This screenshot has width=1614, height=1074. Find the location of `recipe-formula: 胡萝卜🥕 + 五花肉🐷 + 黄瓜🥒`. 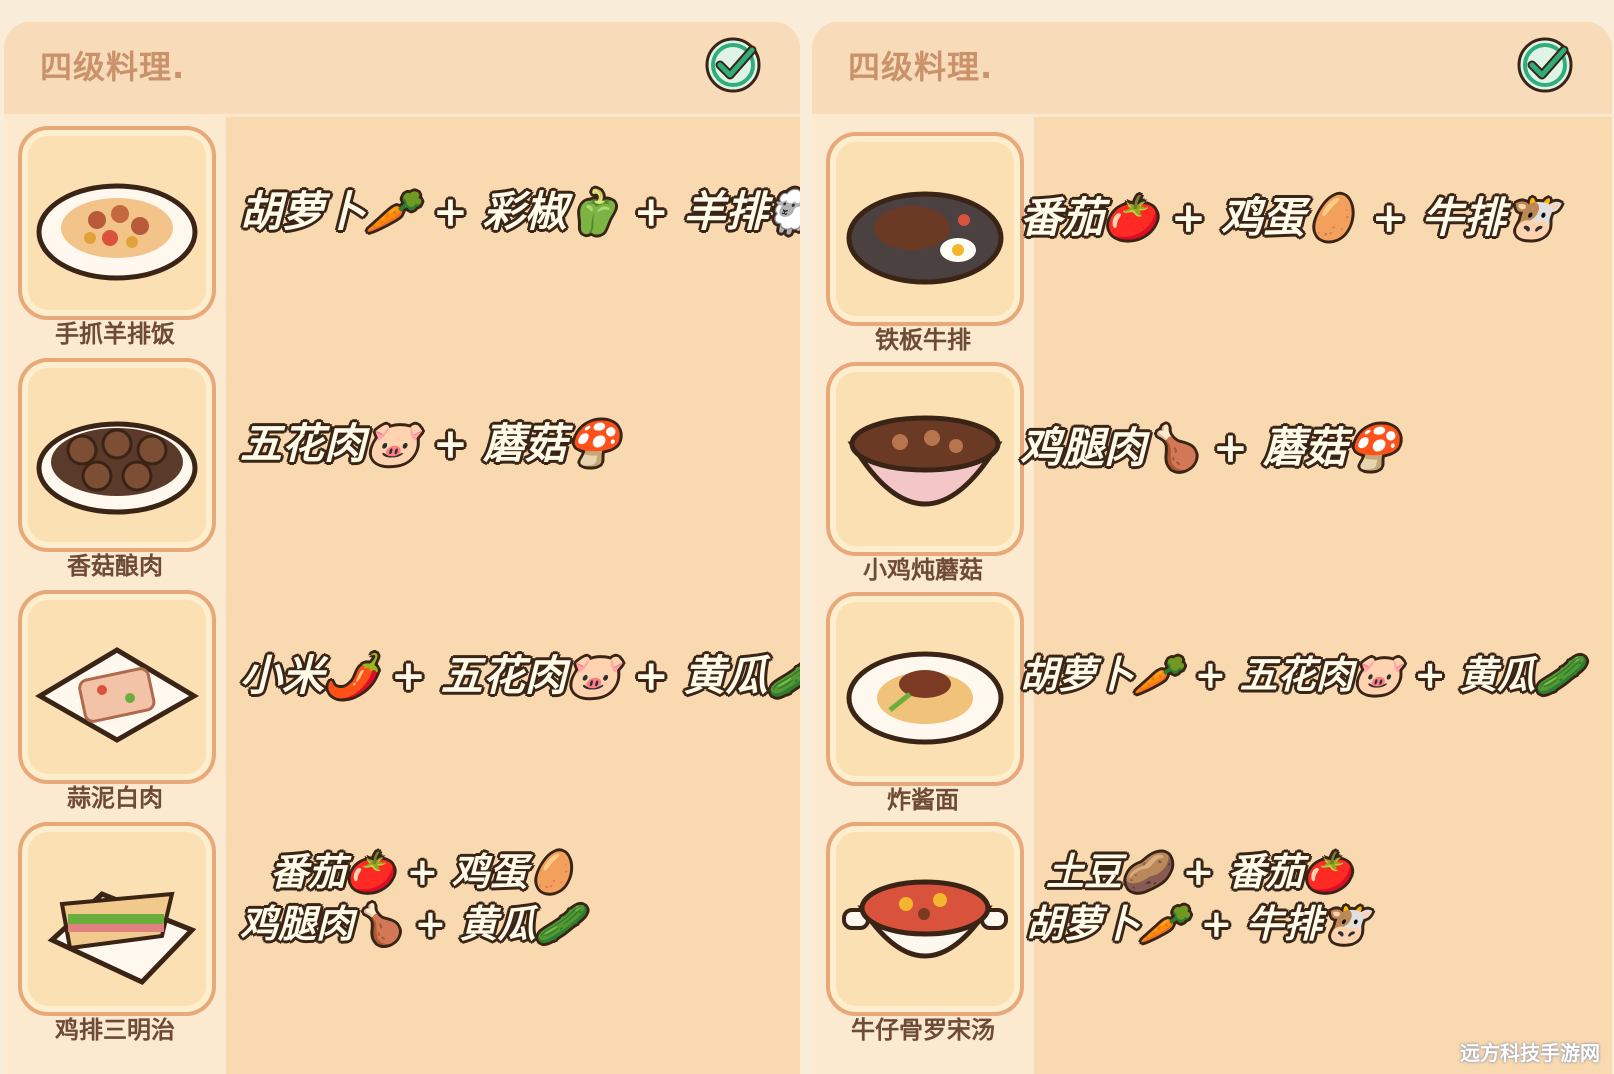

recipe-formula: 胡萝卜🥕 + 五花肉🐷 + 黄瓜🥒 is located at coordinates (1301, 671).